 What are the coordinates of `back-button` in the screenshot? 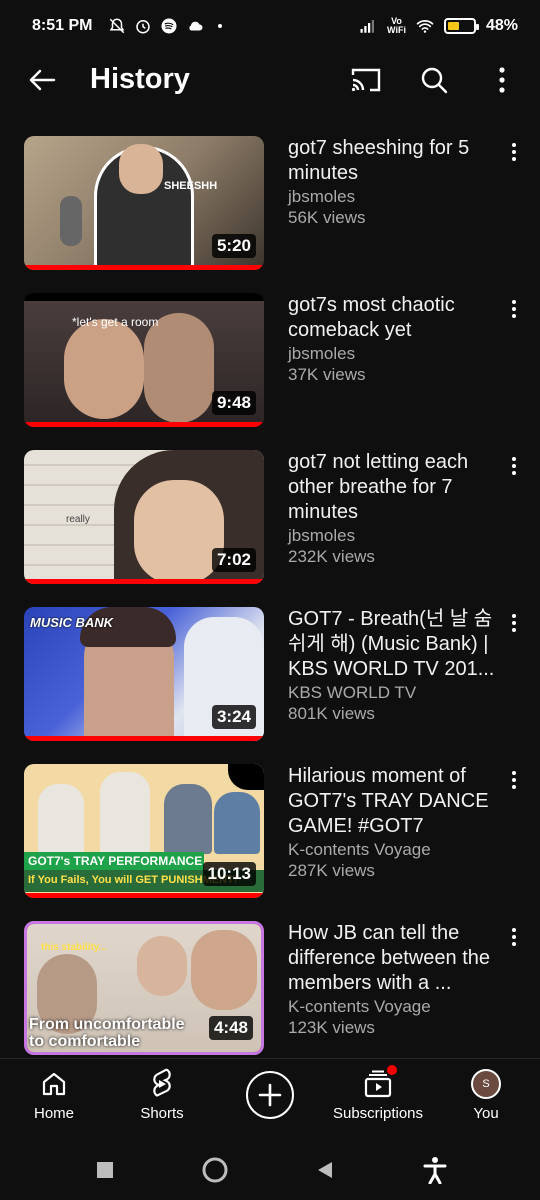 It's located at (42, 80).